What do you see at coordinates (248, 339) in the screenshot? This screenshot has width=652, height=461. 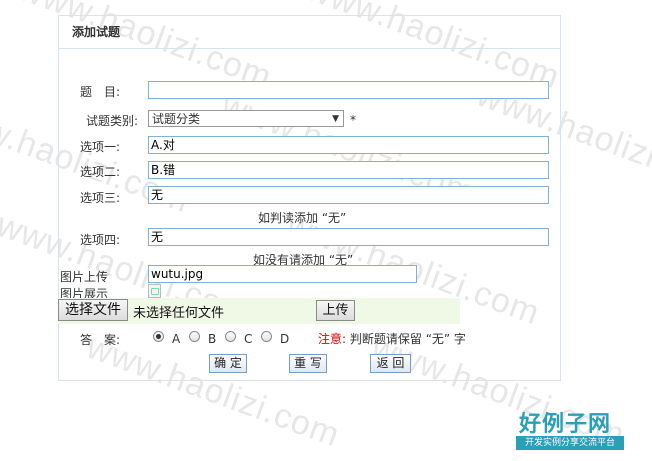 I see `answer-option-c: C` at bounding box center [248, 339].